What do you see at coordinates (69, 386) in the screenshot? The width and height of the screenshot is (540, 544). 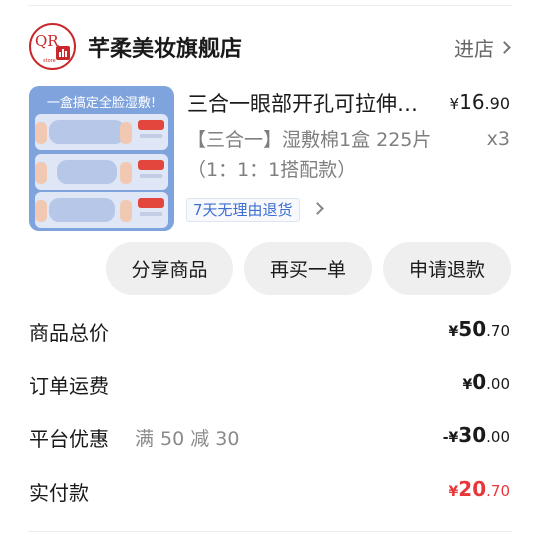 I see `shipping-label: 订单运费` at bounding box center [69, 386].